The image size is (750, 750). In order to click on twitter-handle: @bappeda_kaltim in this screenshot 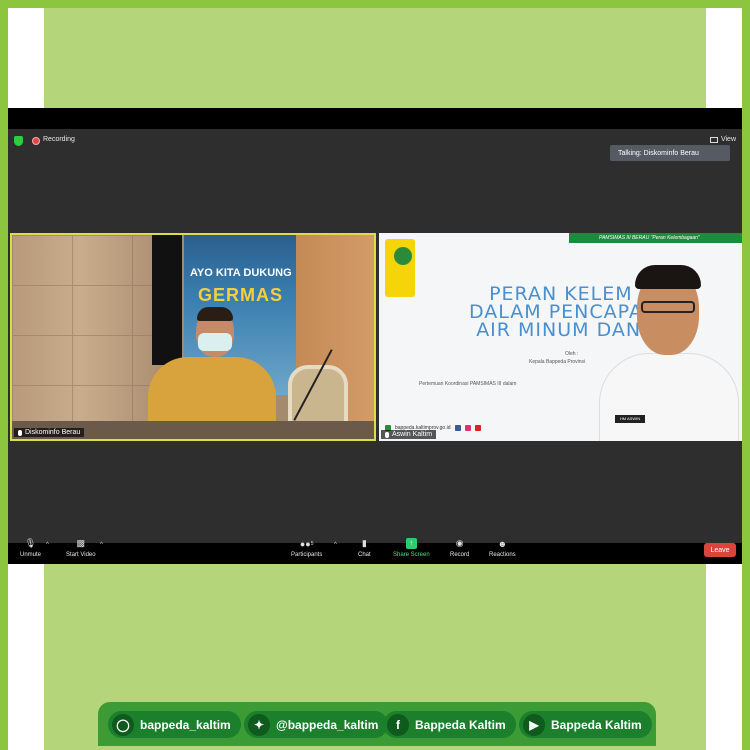, I will do `click(327, 724)`.